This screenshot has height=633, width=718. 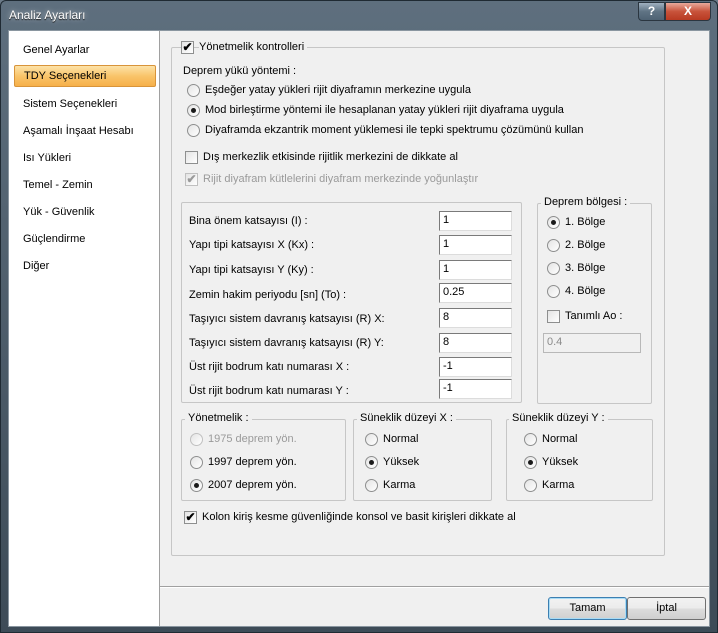 What do you see at coordinates (558, 485) in the screenshot?
I see `suneklik-y-karma-label: Karma` at bounding box center [558, 485].